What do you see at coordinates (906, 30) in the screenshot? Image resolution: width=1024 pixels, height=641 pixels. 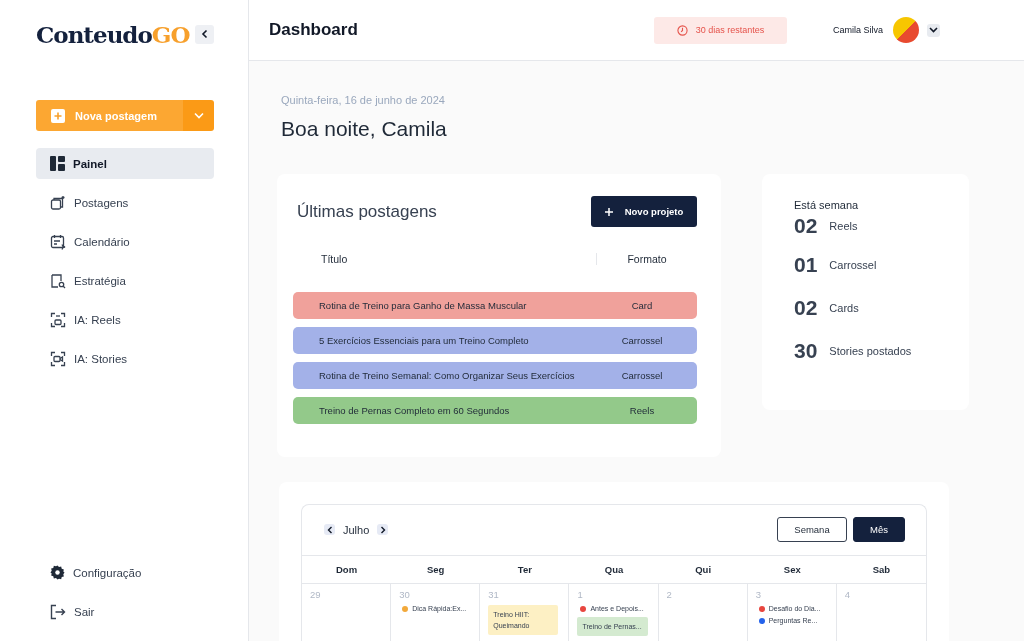 I see `avatar` at bounding box center [906, 30].